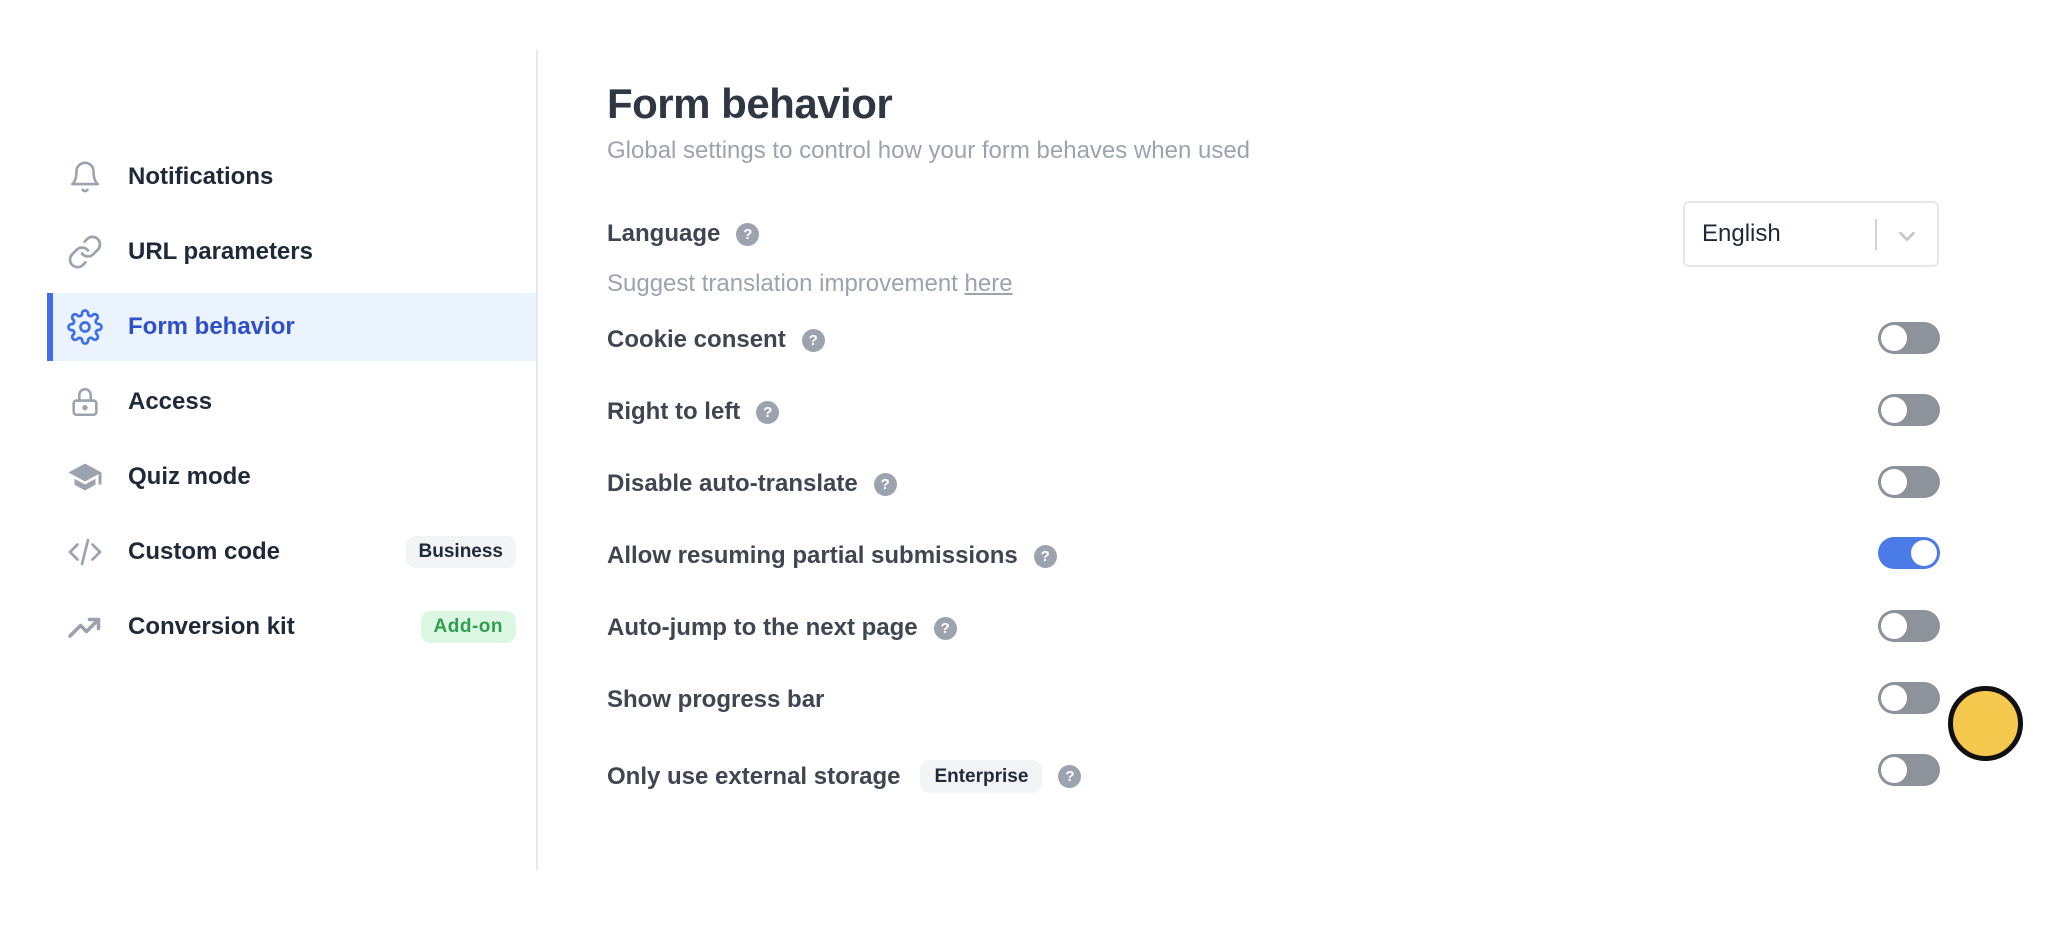  Describe the element at coordinates (291, 402) in the screenshot. I see `sidebar-item-access: Access` at that location.